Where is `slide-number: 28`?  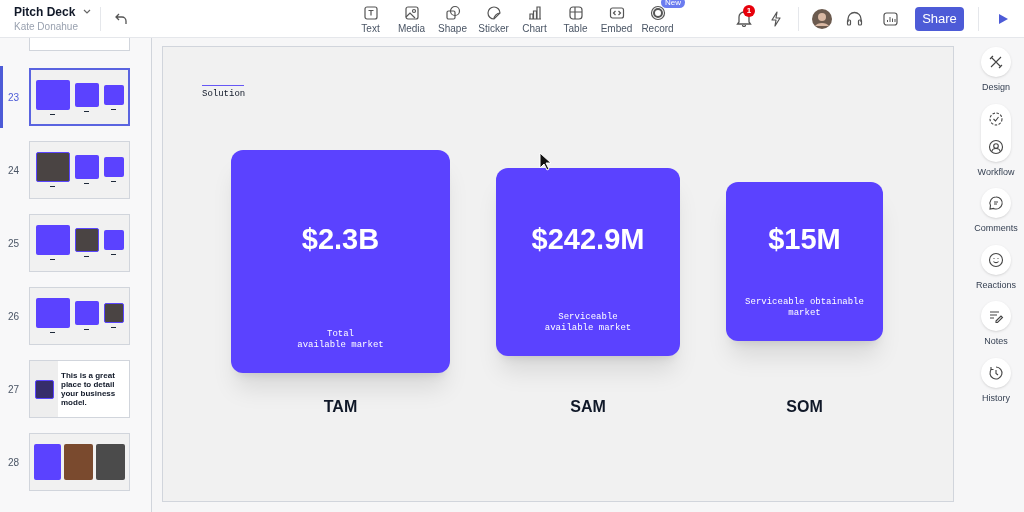
slide-number: 28 is located at coordinates (14, 462).